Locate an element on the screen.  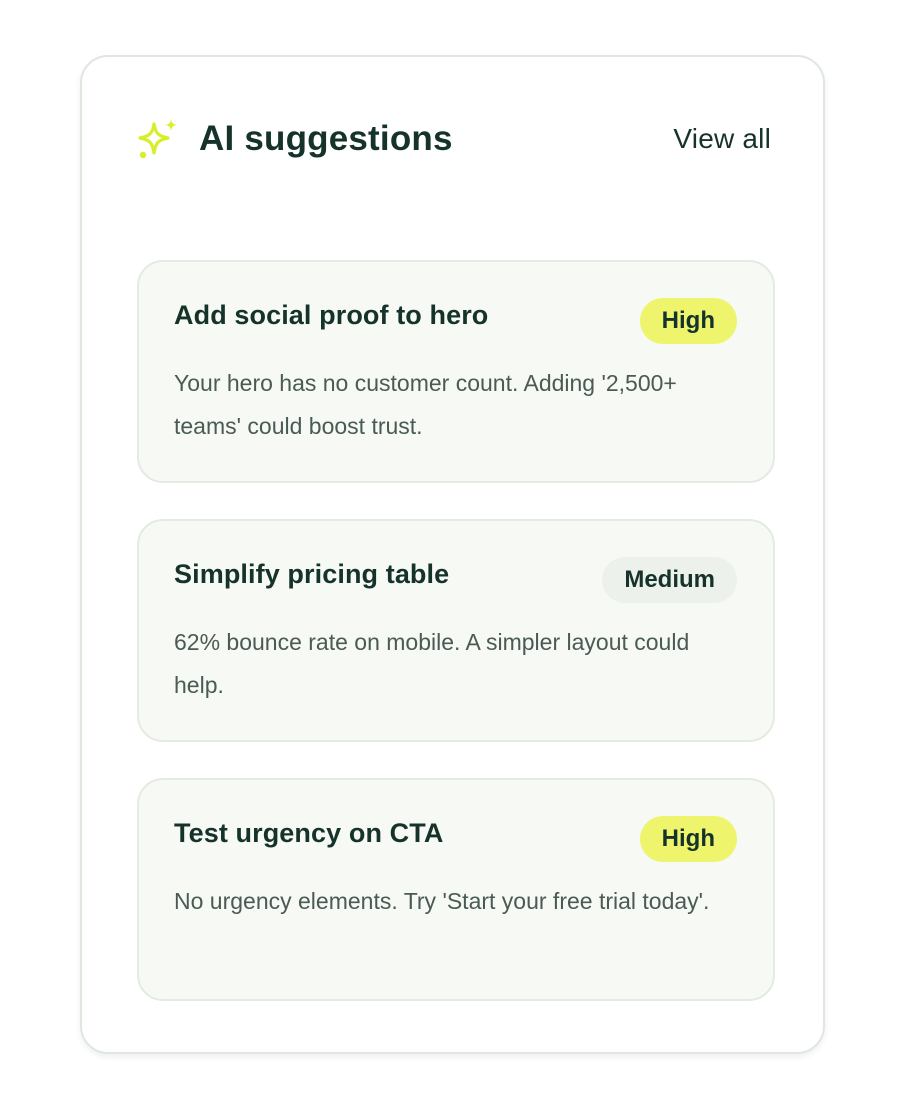
priority-badge: Medium is located at coordinates (669, 580).